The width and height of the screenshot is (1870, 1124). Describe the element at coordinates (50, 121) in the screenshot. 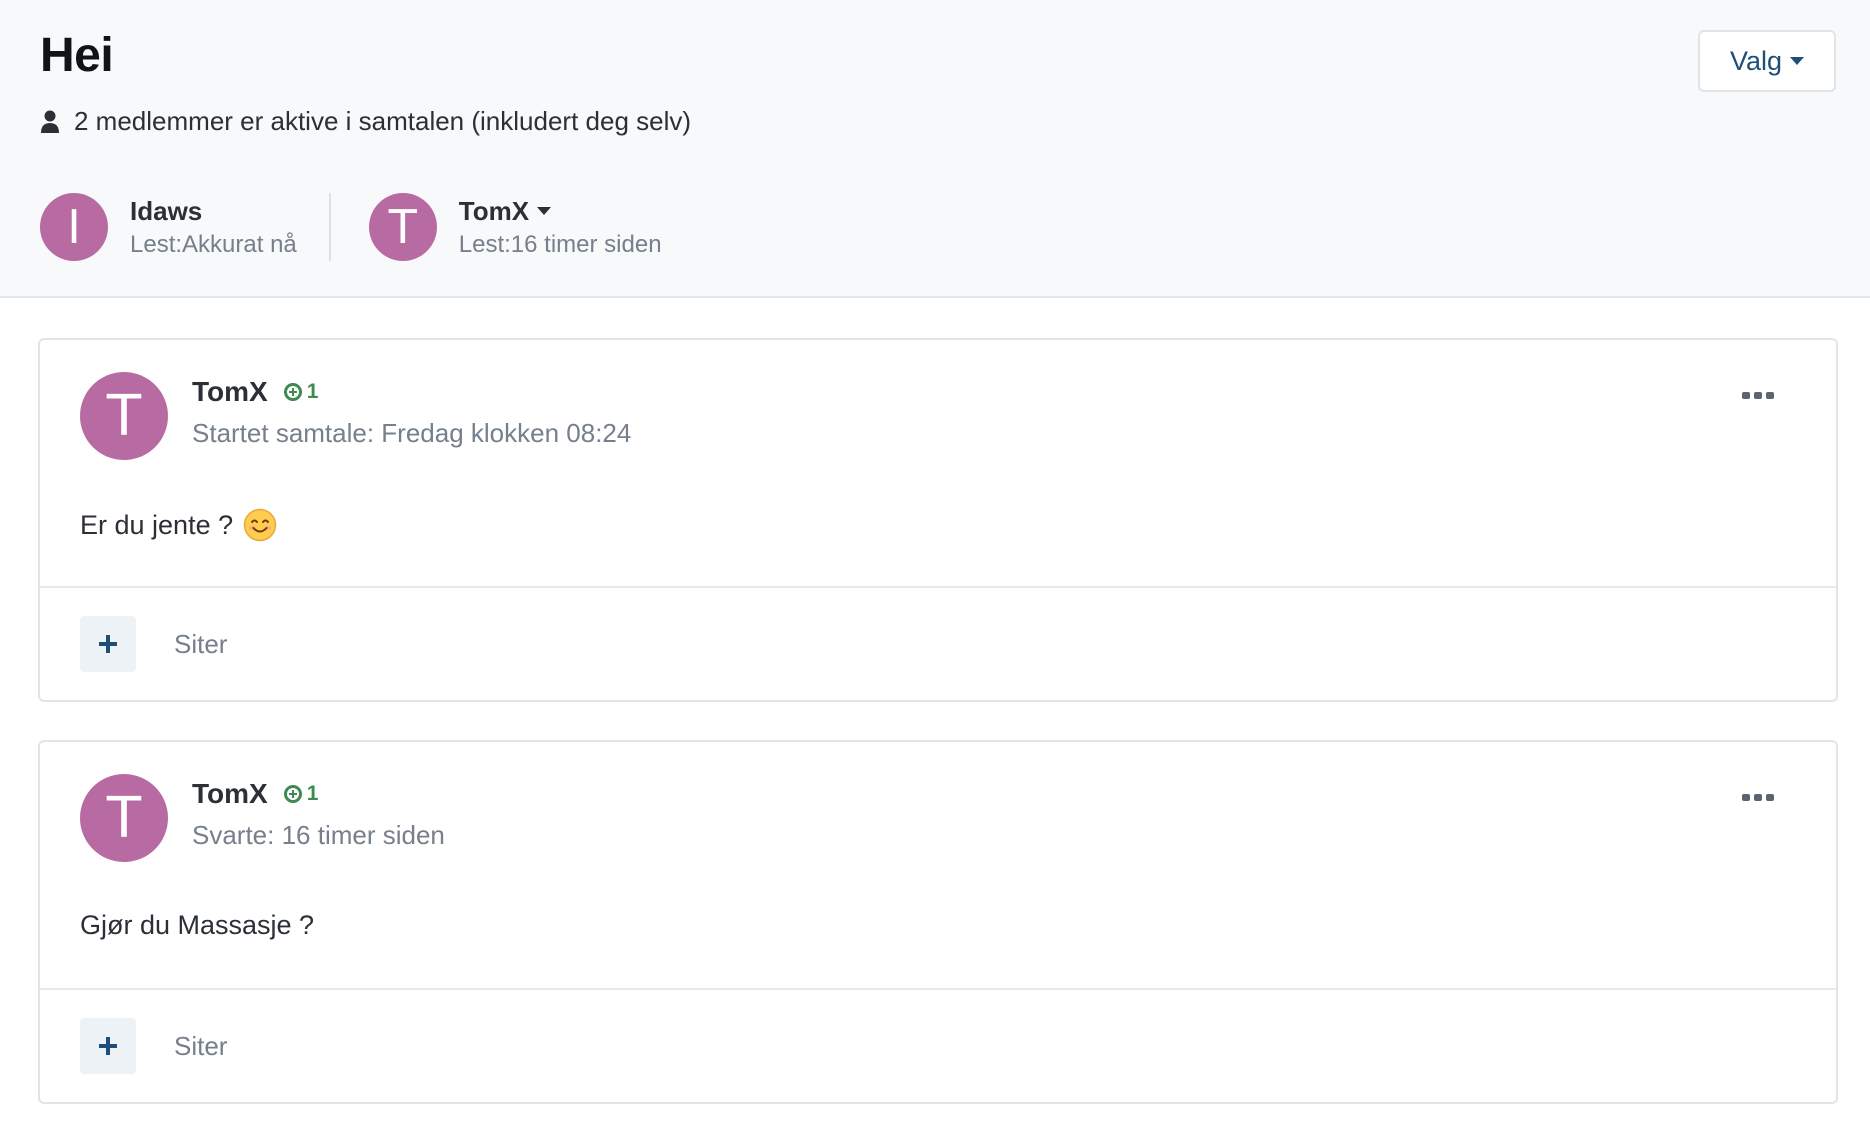

I see `user-icon` at that location.